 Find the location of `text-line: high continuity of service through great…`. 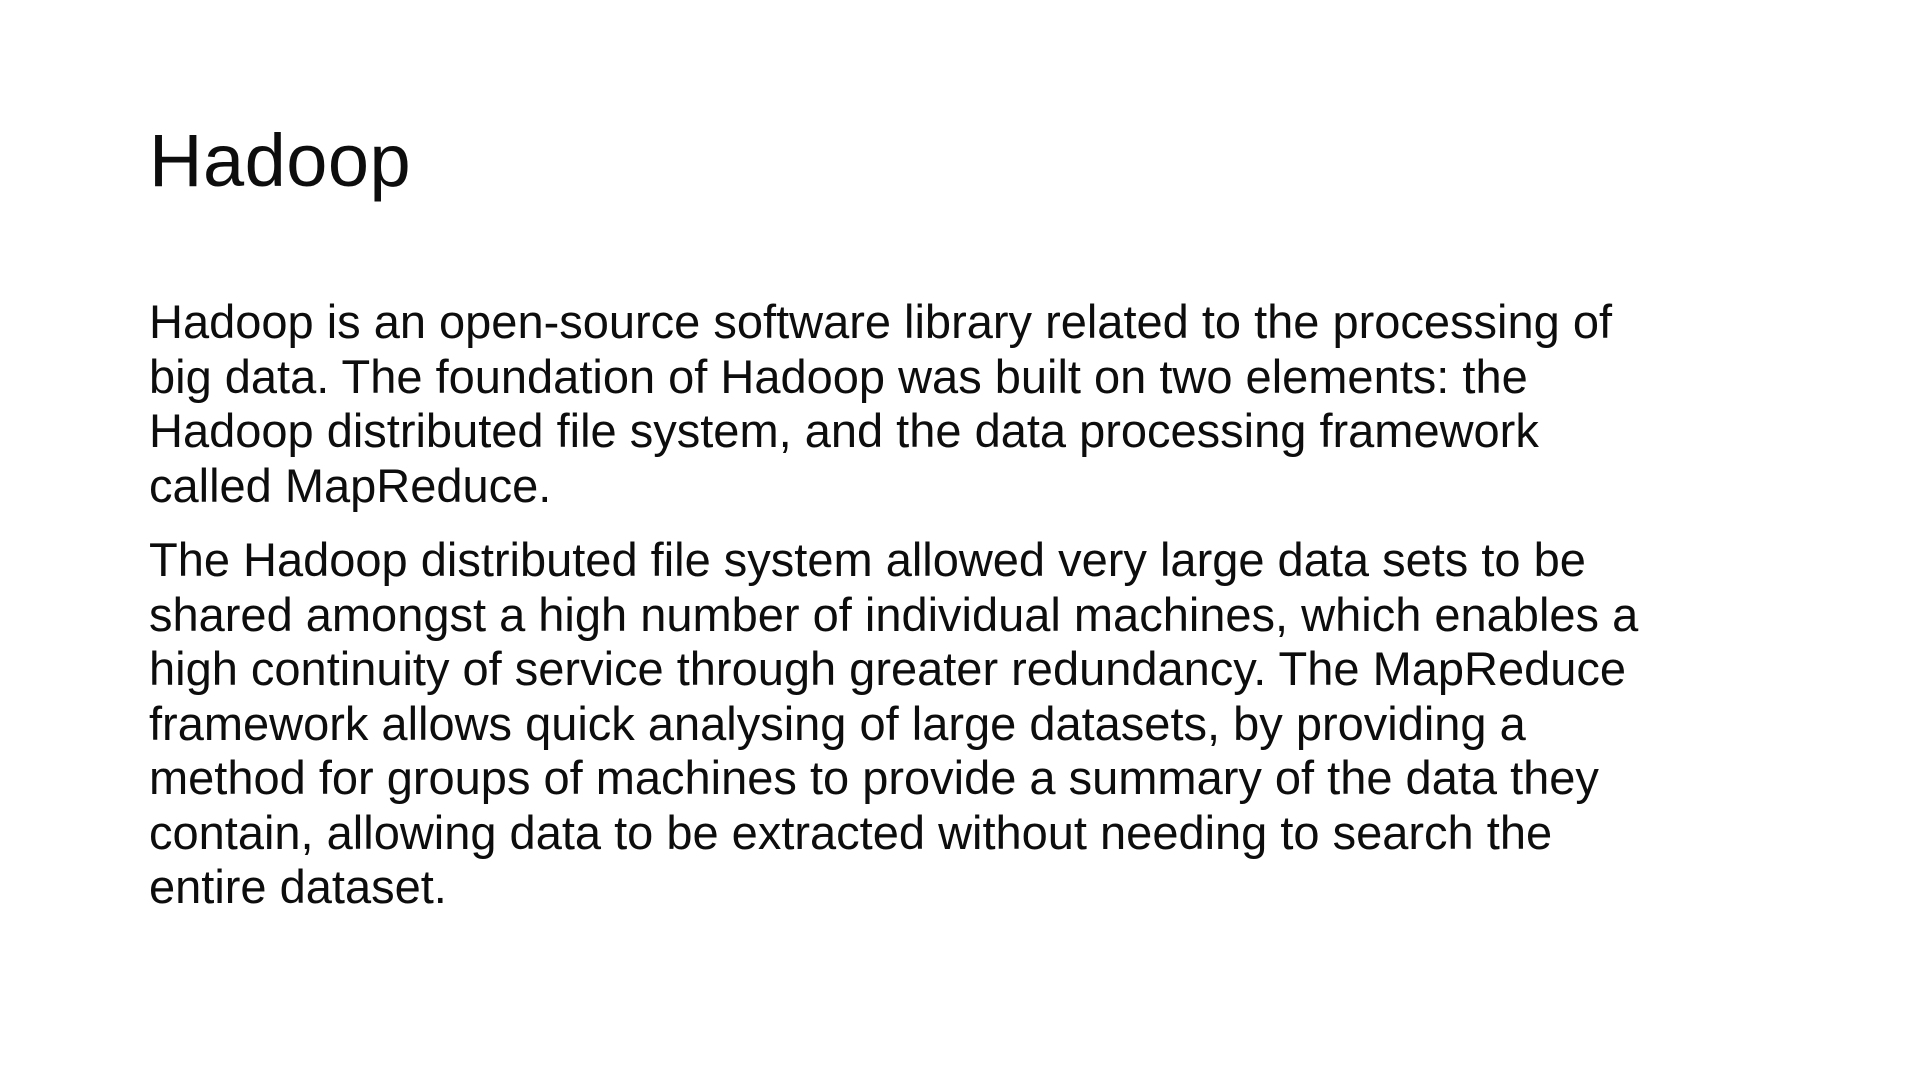

text-line: high continuity of service through great… is located at coordinates (888, 668).